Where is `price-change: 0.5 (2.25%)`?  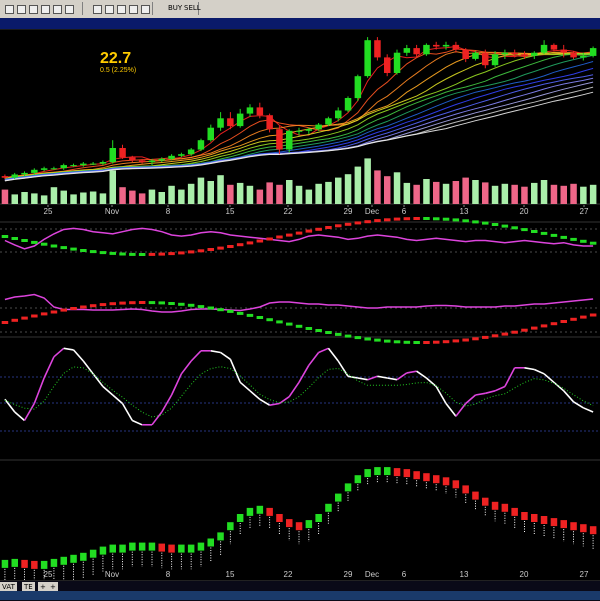 price-change: 0.5 (2.25%) is located at coordinates (118, 70).